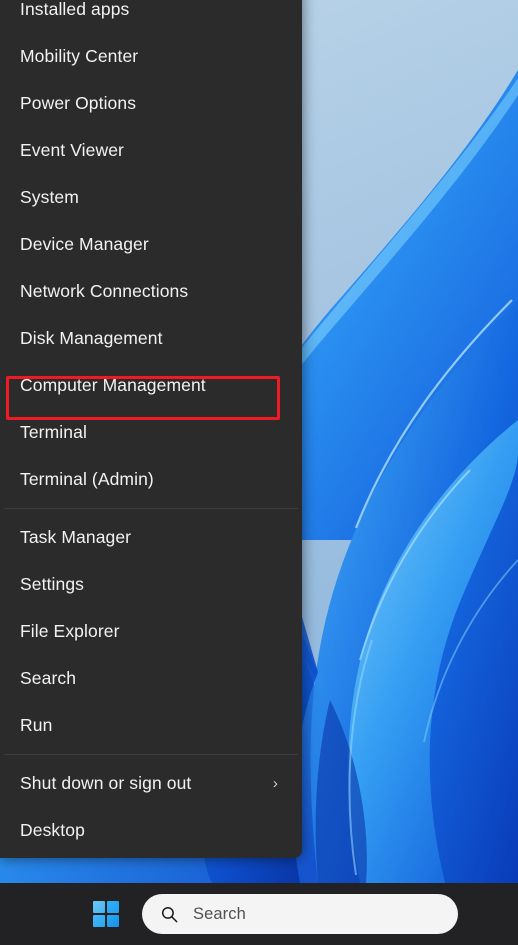 Image resolution: width=518 pixels, height=945 pixels. I want to click on menu-item-shut-down-or-sign-out: Shut down or sign out ›, so click(151, 783).